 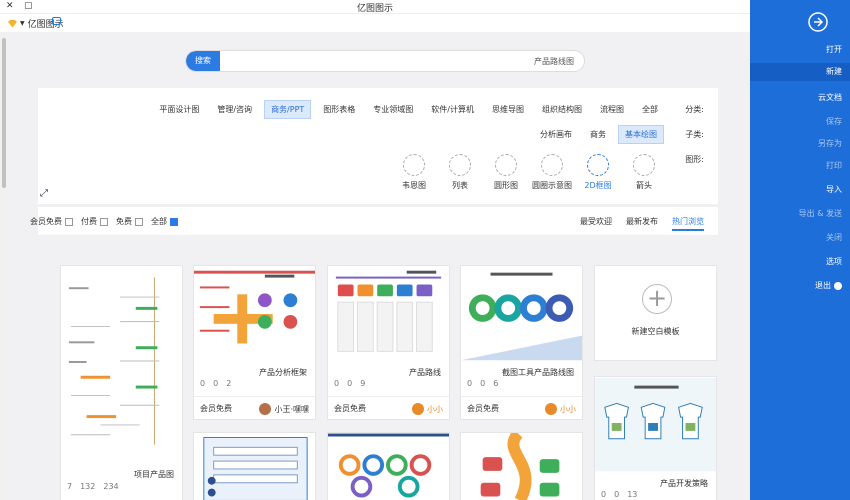 What do you see at coordinates (562, 109) in the screenshot?
I see `category-chip: 组织结构图` at bounding box center [562, 109].